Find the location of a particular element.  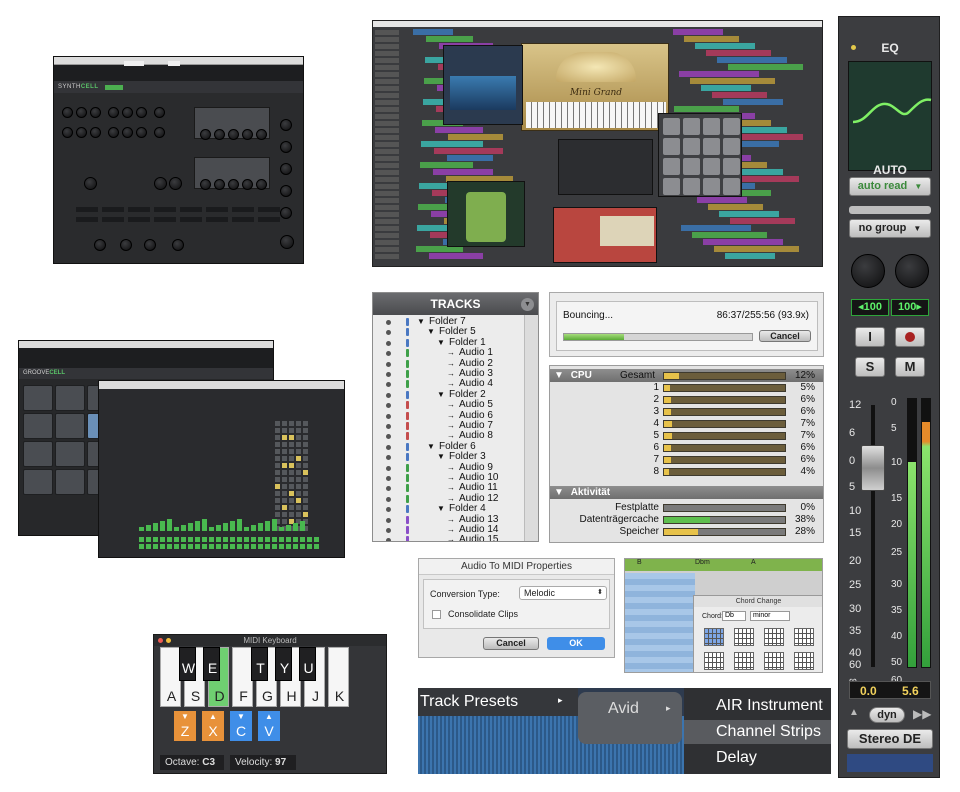

preset-menu-item: Delay is located at coordinates (757, 758).